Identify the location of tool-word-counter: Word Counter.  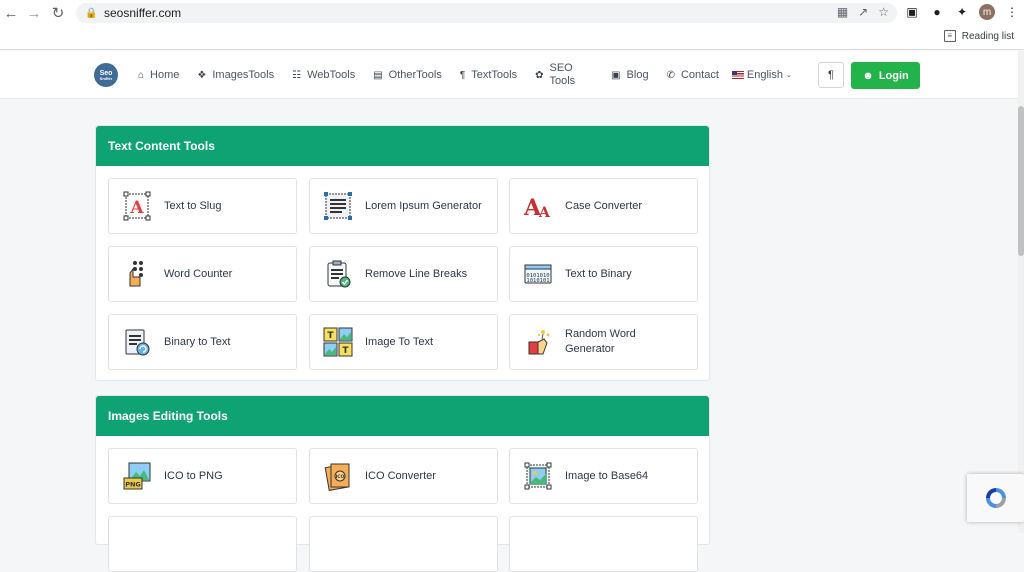
(202, 274).